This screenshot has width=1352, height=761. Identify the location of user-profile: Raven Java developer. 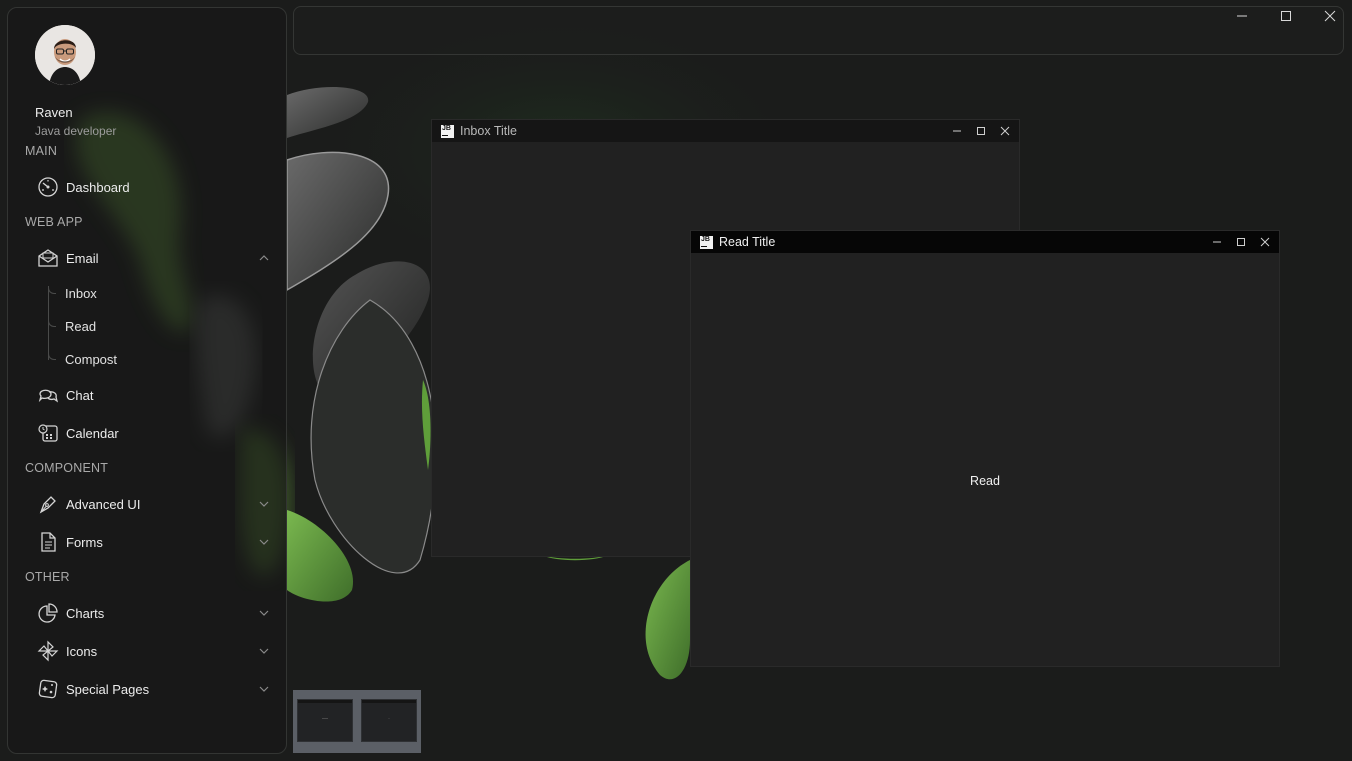
(75, 81).